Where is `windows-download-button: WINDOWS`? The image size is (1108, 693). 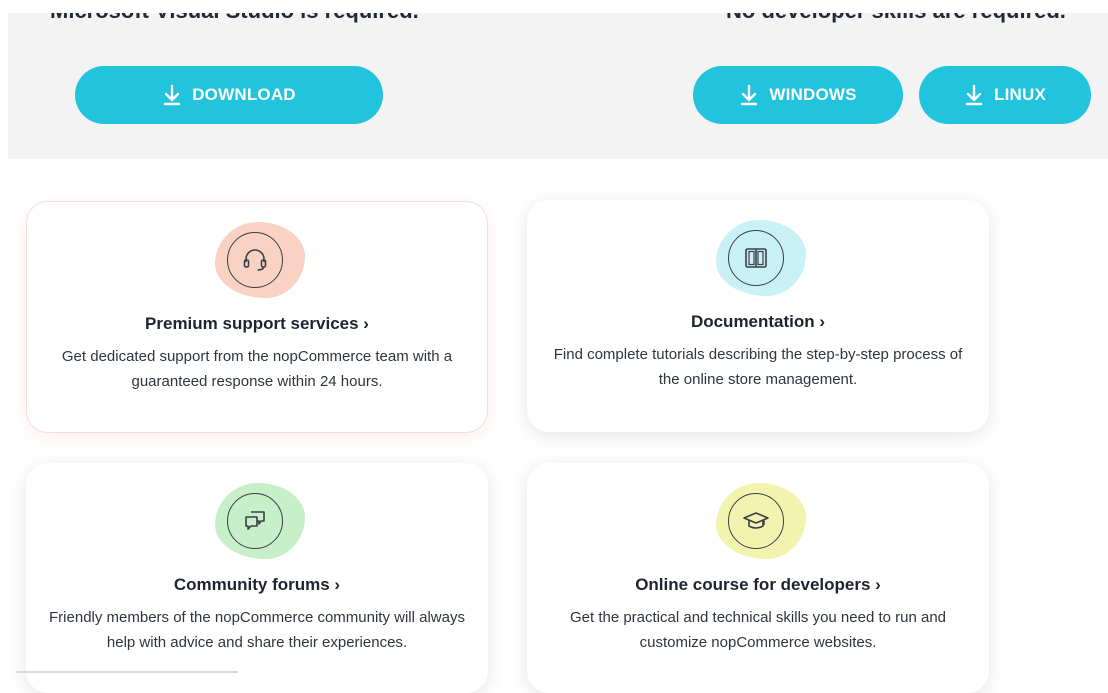 windows-download-button: WINDOWS is located at coordinates (798, 95).